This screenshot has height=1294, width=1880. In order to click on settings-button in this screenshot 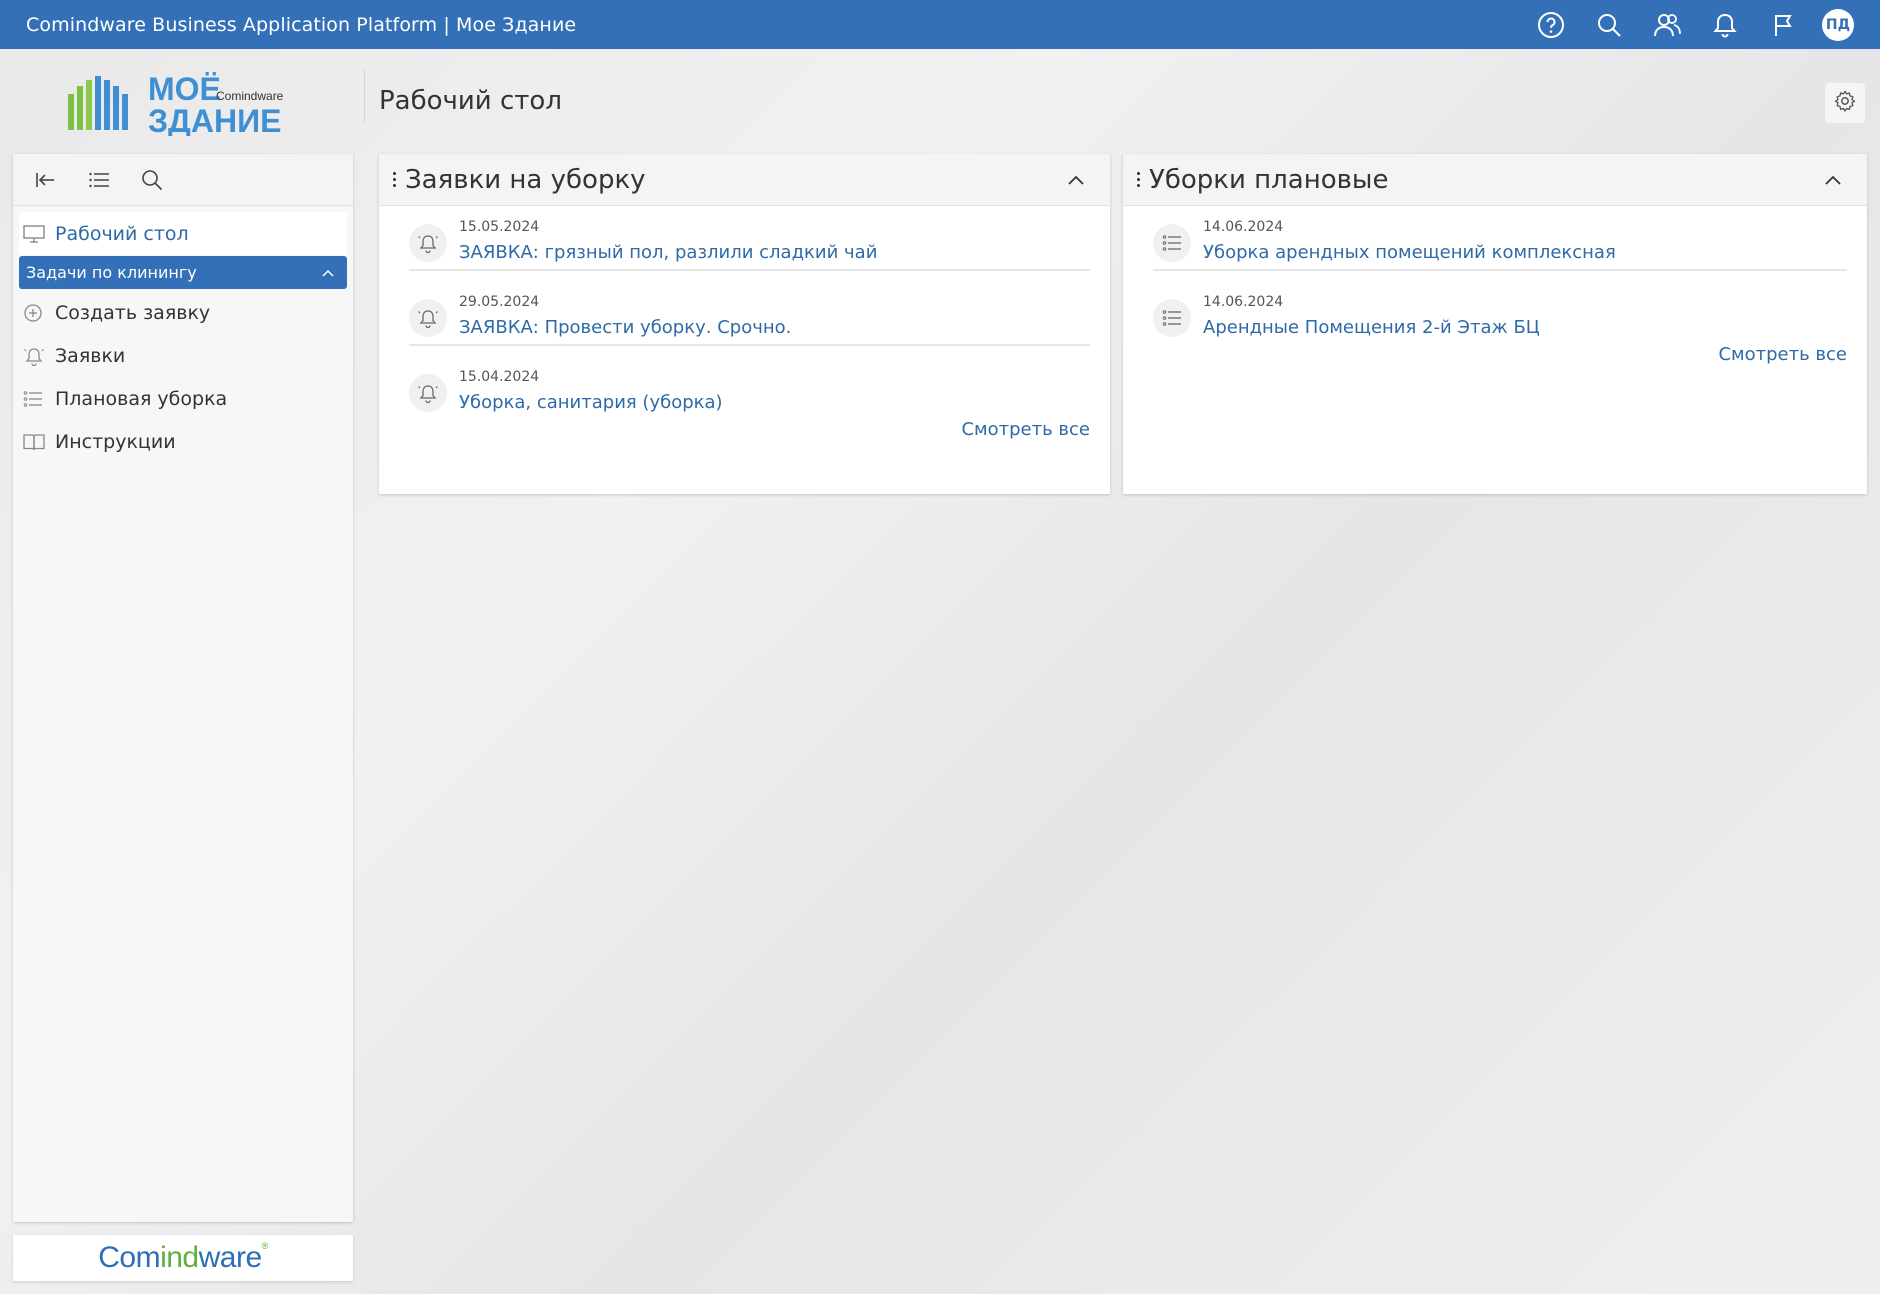, I will do `click(1845, 103)`.